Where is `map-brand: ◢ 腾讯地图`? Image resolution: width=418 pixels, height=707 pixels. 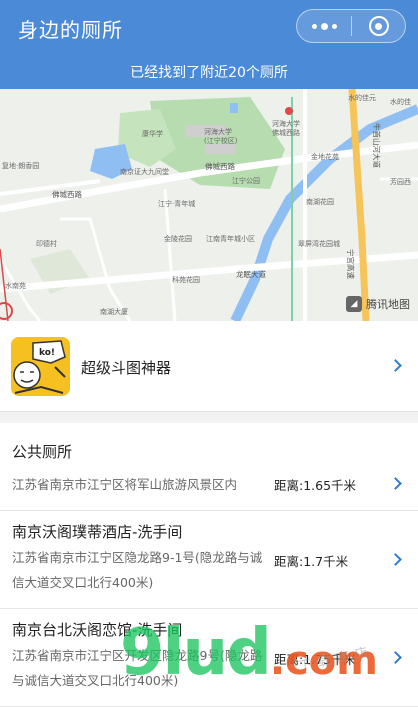
map-brand: ◢ 腾讯地图 is located at coordinates (378, 304).